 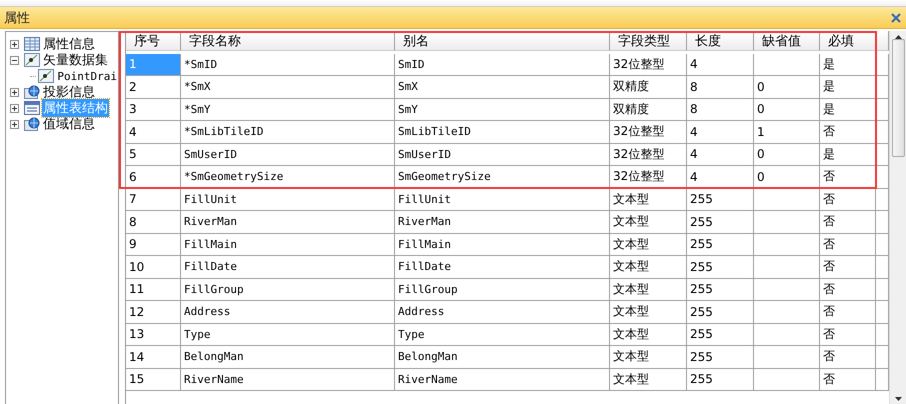 What do you see at coordinates (14, 60) in the screenshot?
I see `collapse-icon` at bounding box center [14, 60].